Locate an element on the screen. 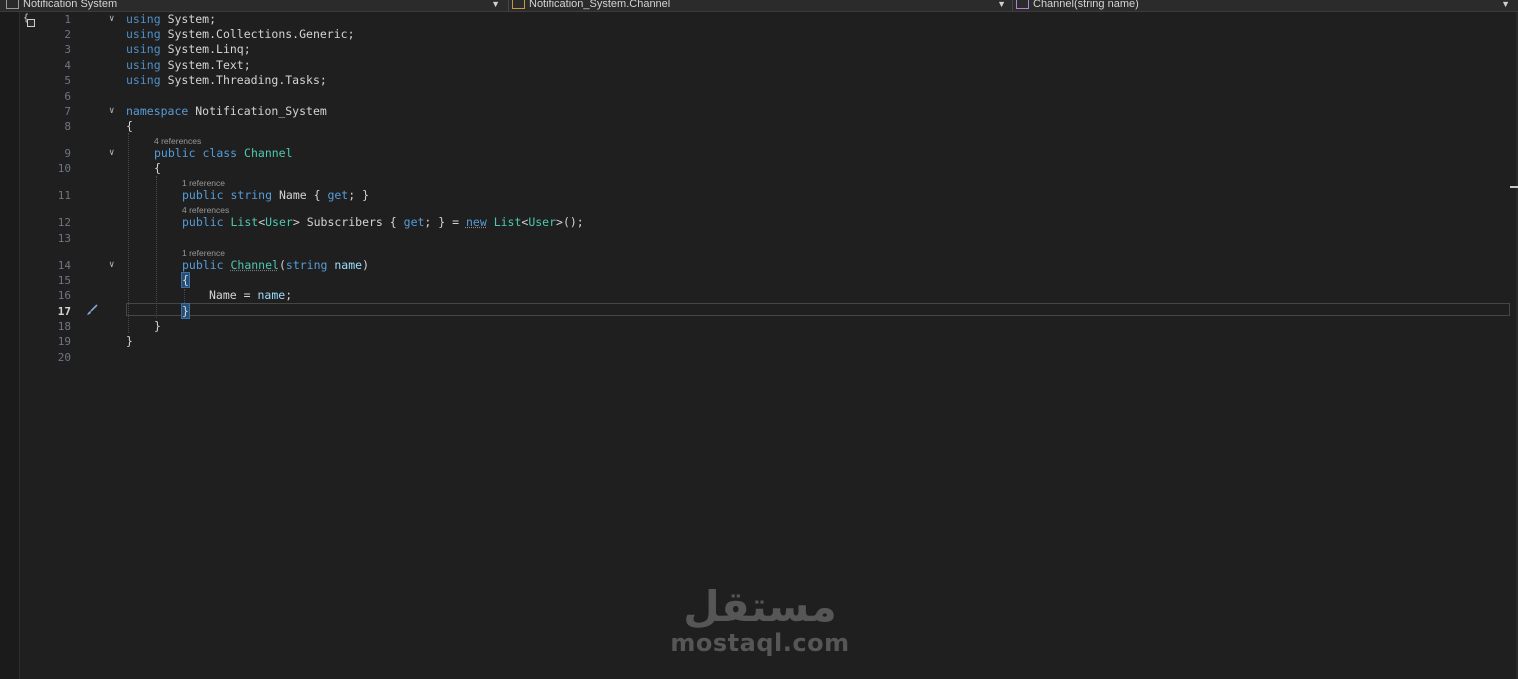  watermark-latin: mostaql.com is located at coordinates (760, 643).